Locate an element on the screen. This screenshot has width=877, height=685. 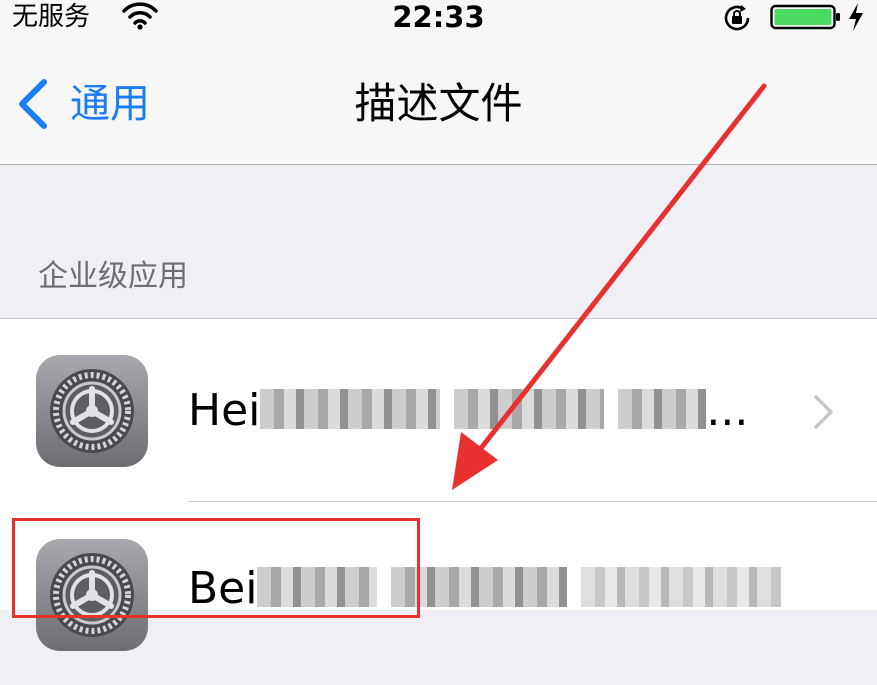
page-title: 描述文件 is located at coordinates (438, 103).